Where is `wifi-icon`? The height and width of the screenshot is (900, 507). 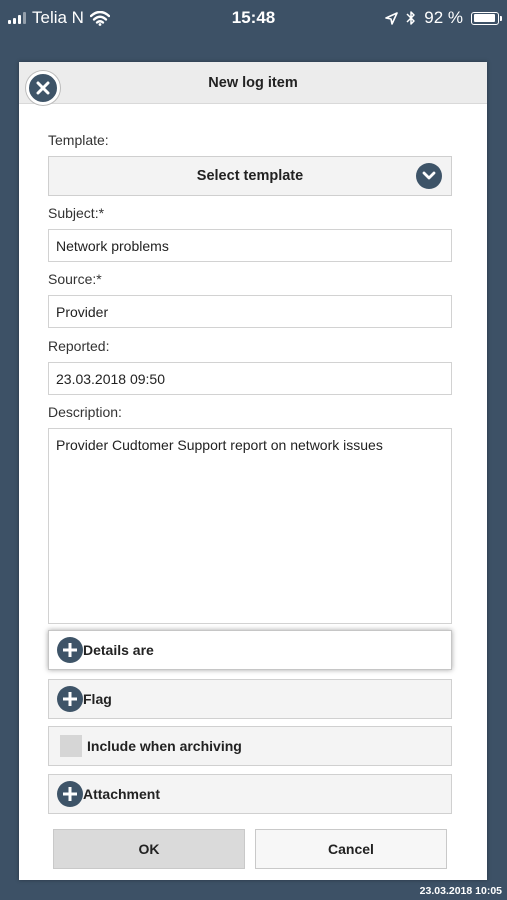 wifi-icon is located at coordinates (99, 18).